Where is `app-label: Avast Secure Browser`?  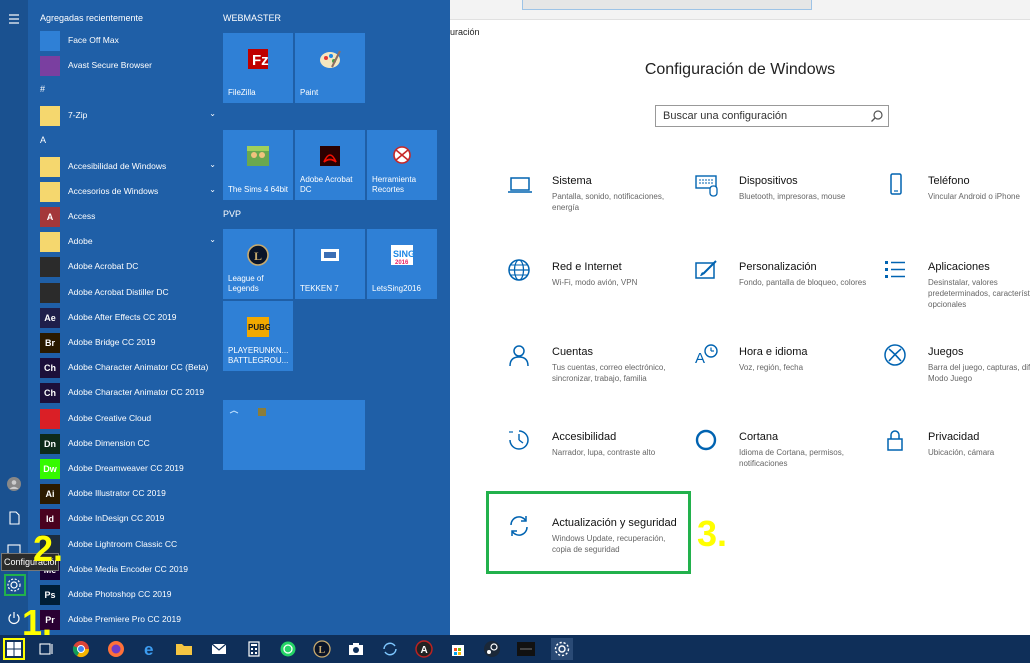
app-label: Avast Secure Browser is located at coordinates (110, 65).